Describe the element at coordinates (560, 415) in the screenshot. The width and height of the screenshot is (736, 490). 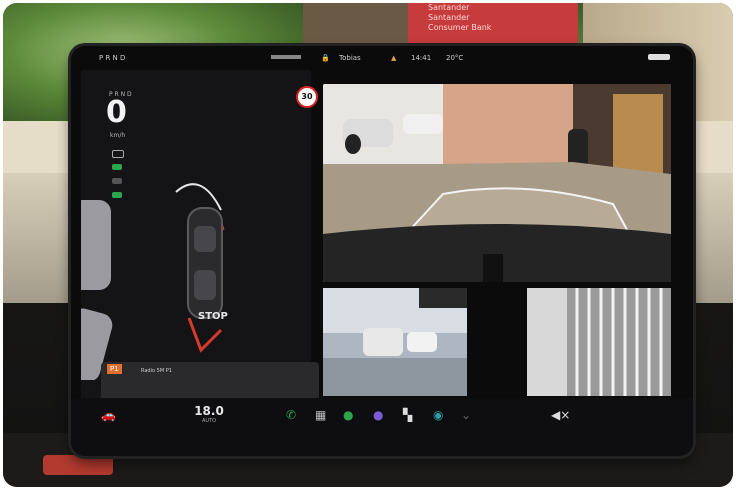
I see `volume-icon: ◀×` at that location.